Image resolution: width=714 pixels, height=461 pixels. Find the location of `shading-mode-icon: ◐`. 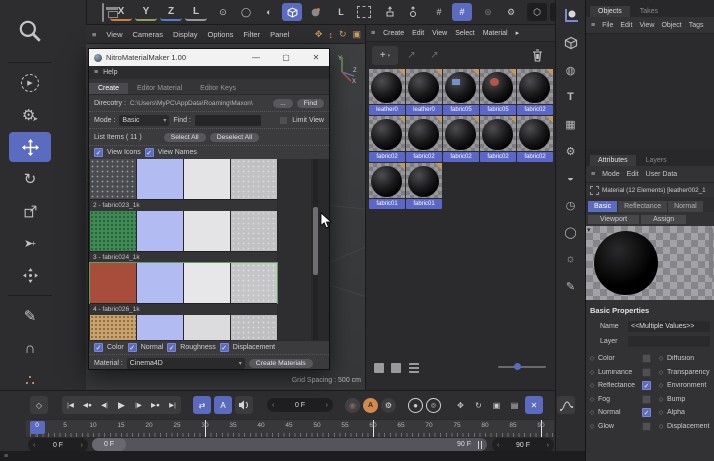

shading-mode-icon: ◐ is located at coordinates (269, 12).